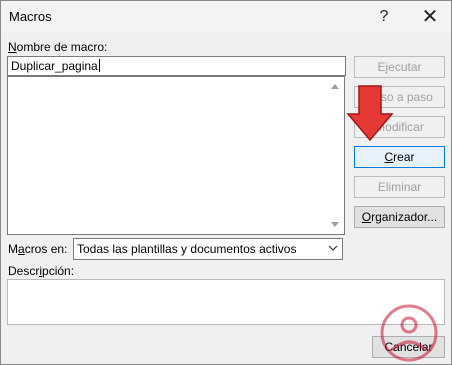 The width and height of the screenshot is (452, 365). I want to click on list-scrollbar, so click(335, 155).